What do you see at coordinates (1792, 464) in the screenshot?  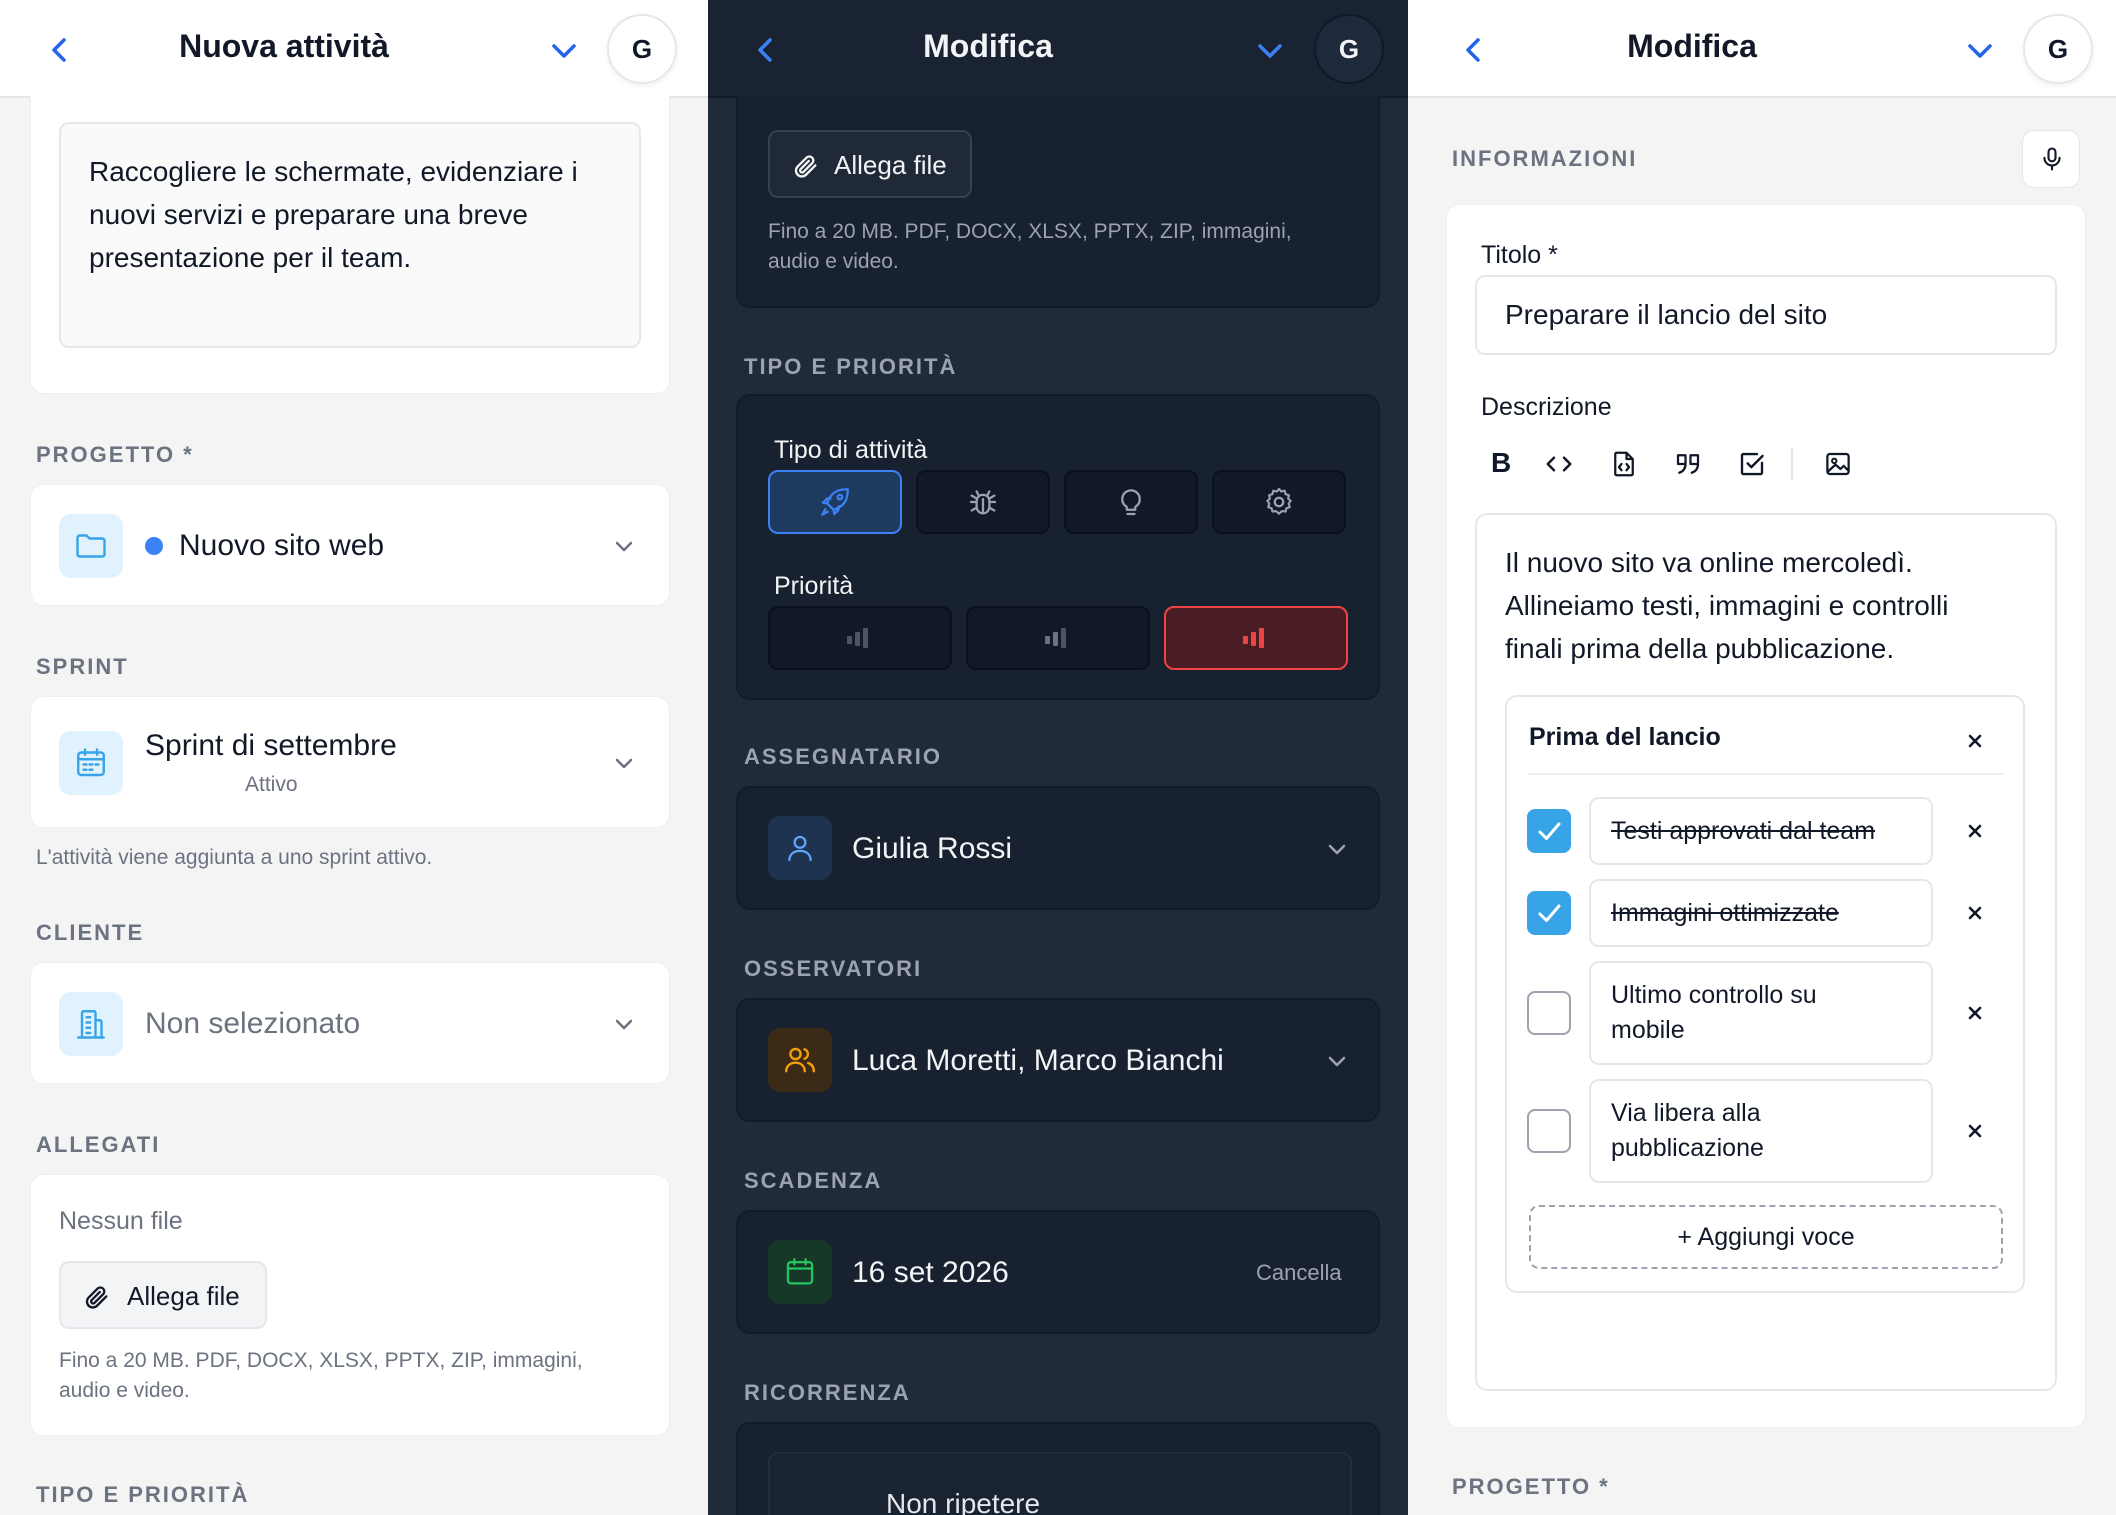 I see `toolbar-divider` at bounding box center [1792, 464].